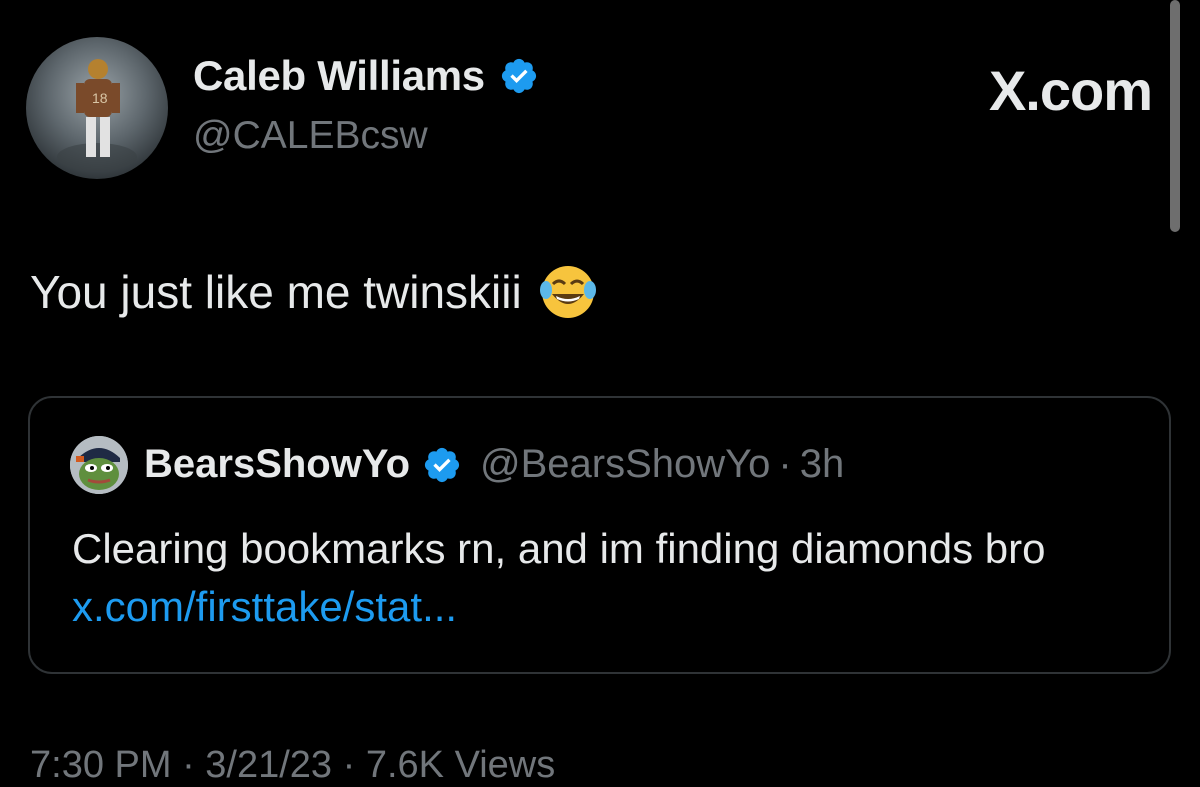 This screenshot has height=787, width=1200. I want to click on quoted-timestamp: 3h, so click(822, 464).